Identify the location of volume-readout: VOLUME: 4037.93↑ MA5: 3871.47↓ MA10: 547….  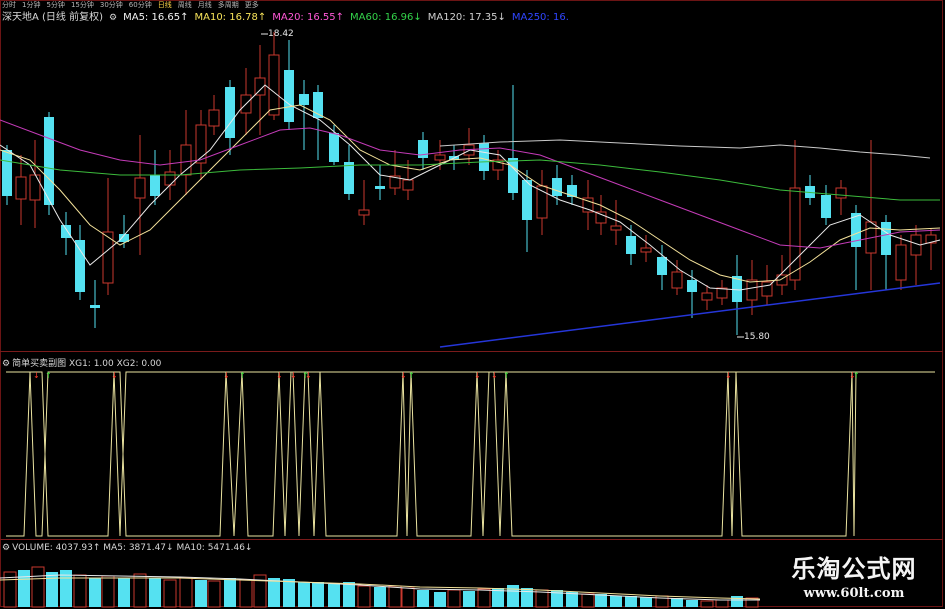
(132, 548).